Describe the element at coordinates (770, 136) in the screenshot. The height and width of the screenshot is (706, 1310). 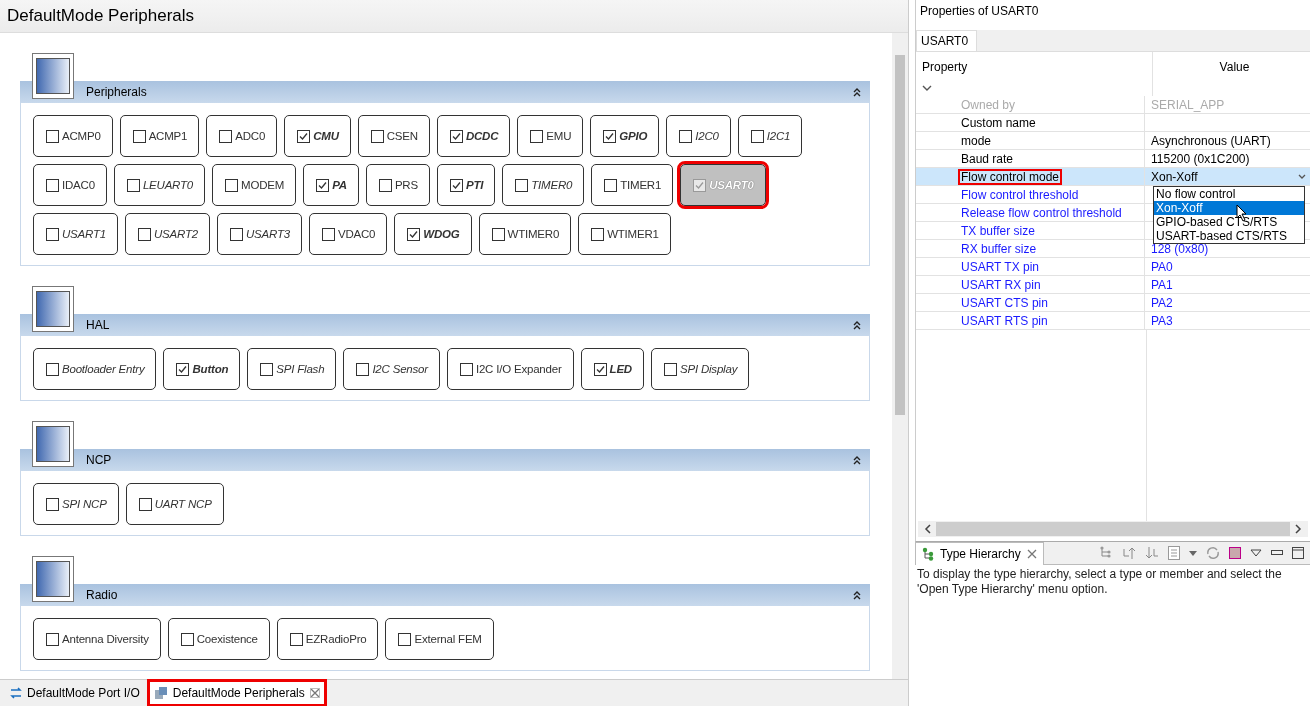
I see `peripheral-toggle: I2C1` at that location.